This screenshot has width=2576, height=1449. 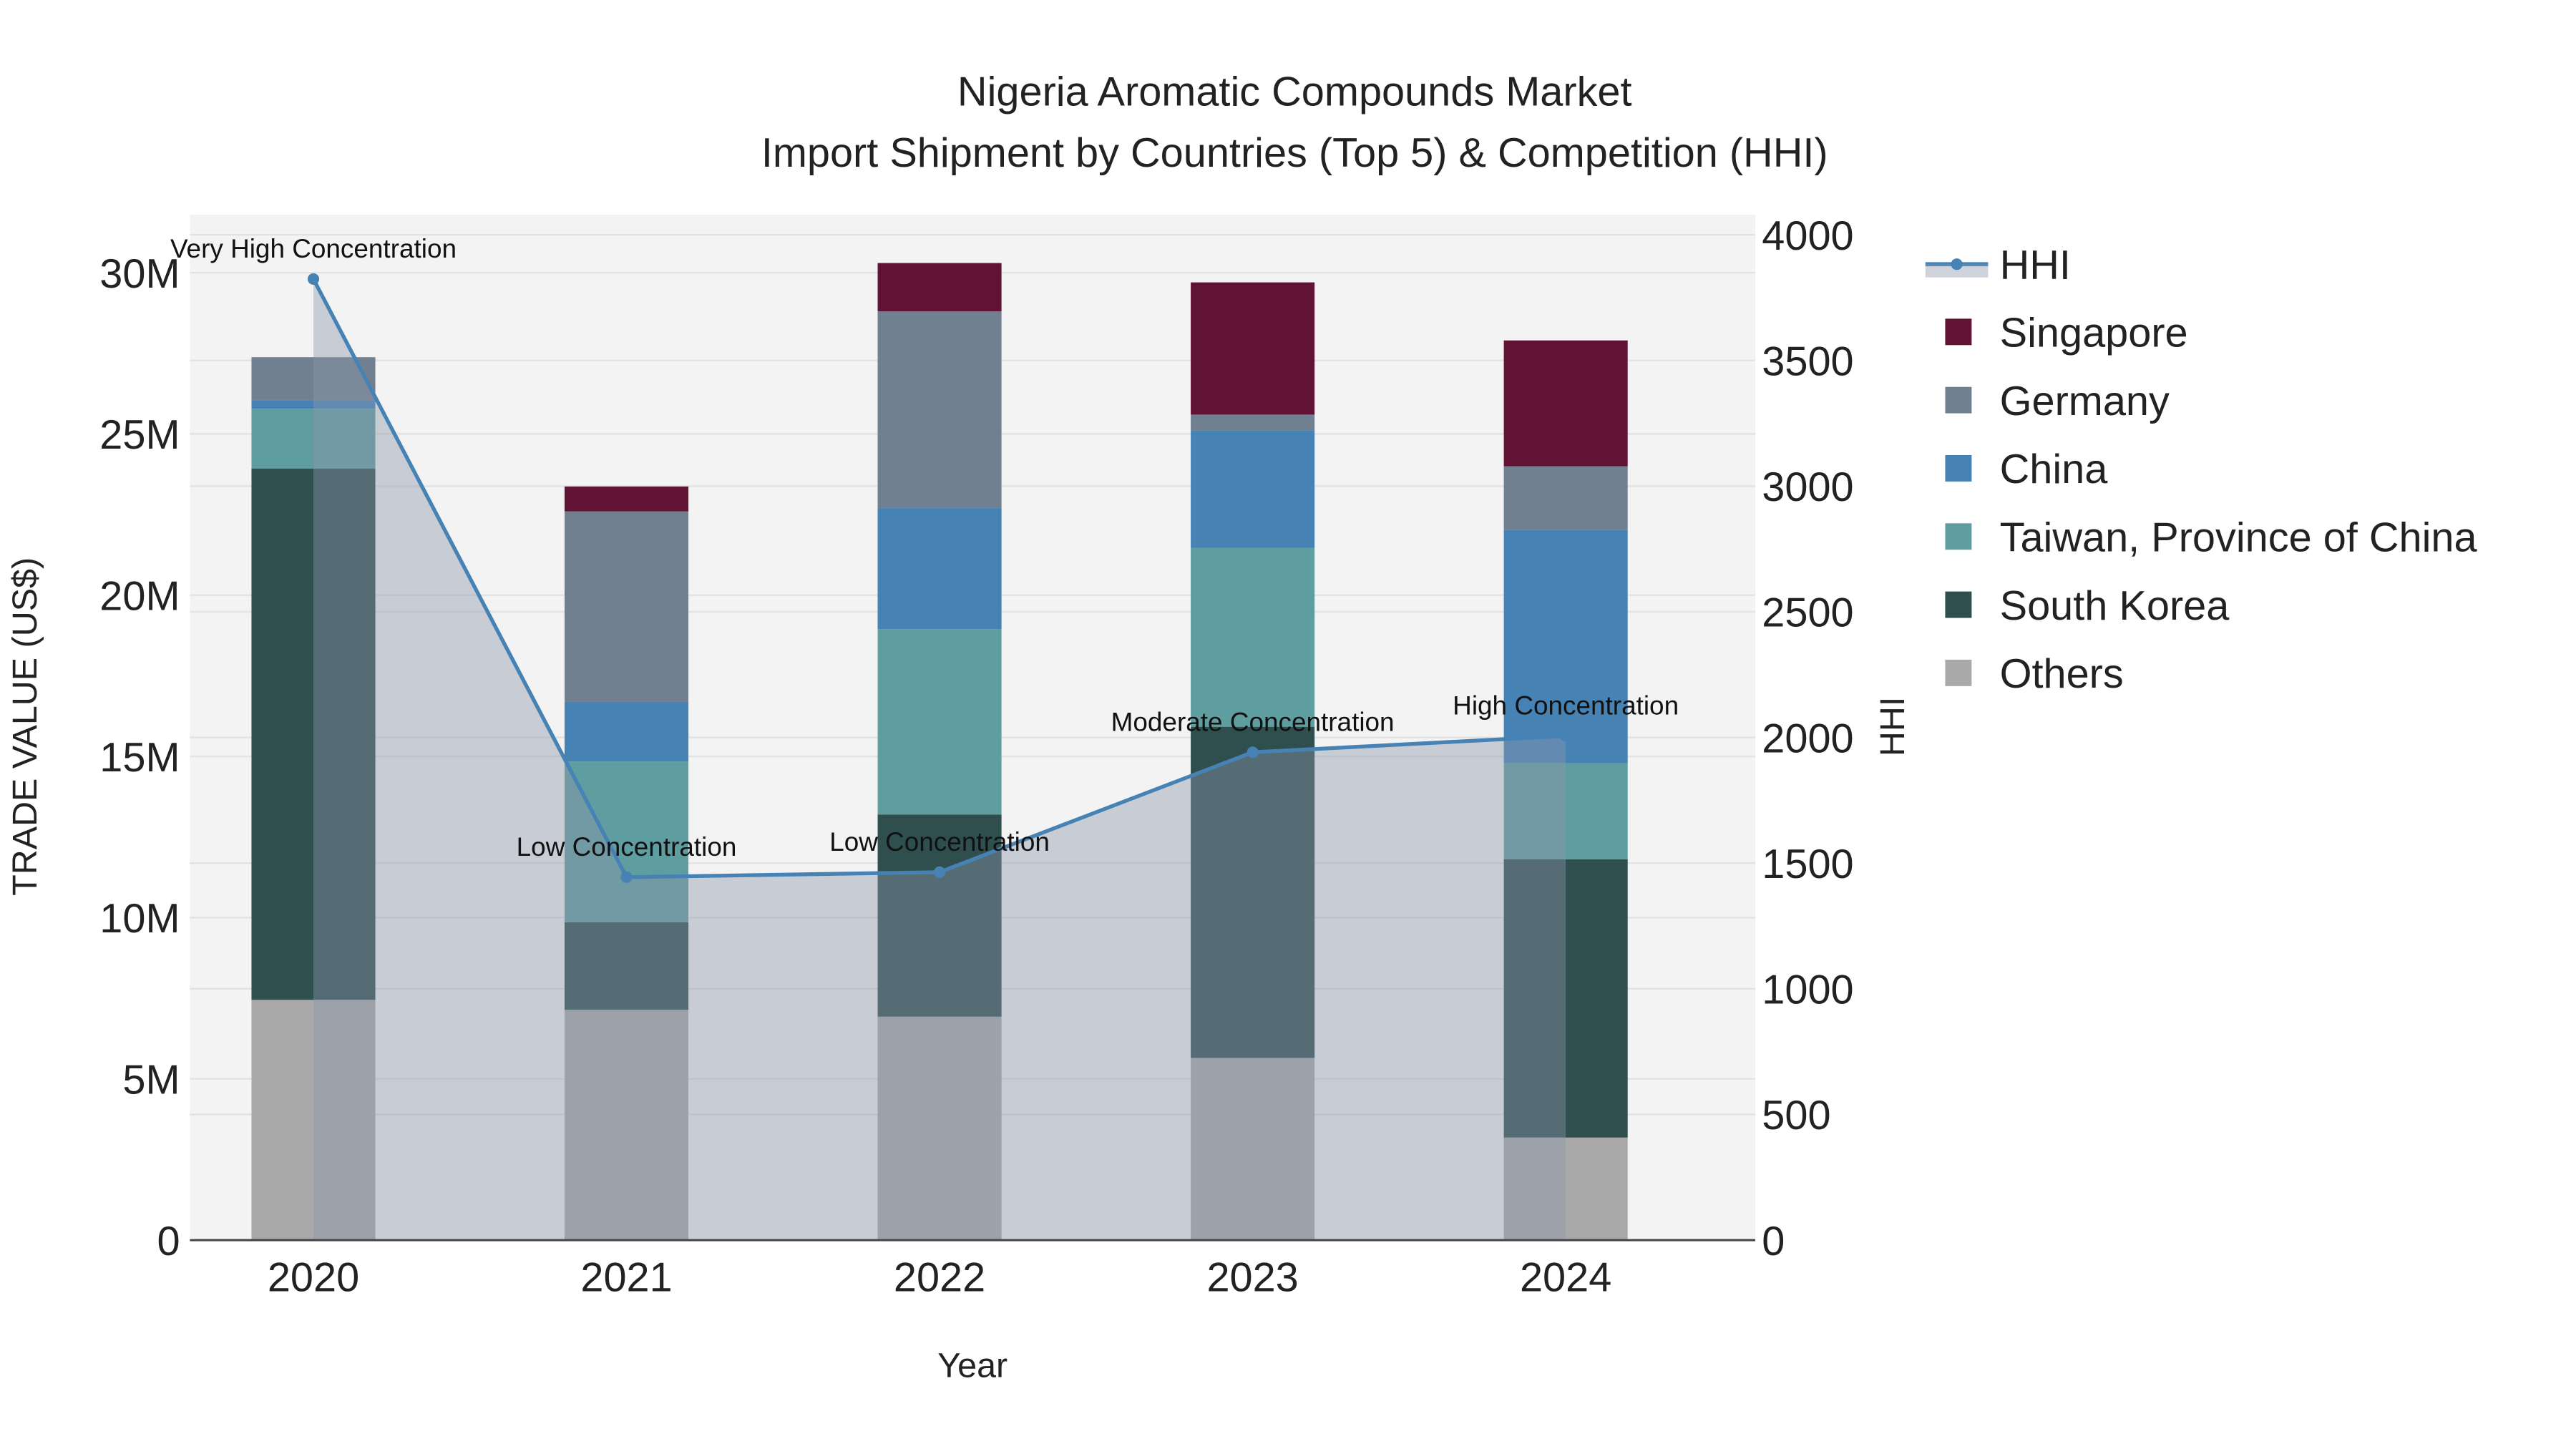 What do you see at coordinates (939, 410) in the screenshot?
I see `bar-germany-2022` at bounding box center [939, 410].